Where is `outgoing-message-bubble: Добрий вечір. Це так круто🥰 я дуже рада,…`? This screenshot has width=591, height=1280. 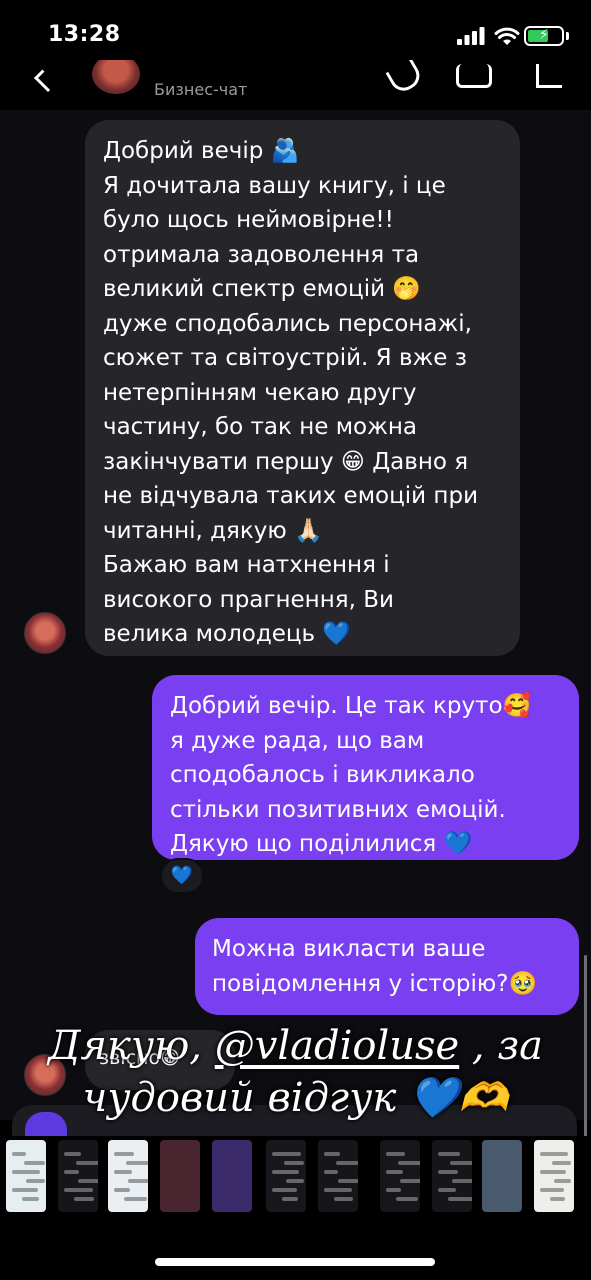 outgoing-message-bubble: Добрий вечір. Це так круто🥰 я дуже рада,… is located at coordinates (365, 767).